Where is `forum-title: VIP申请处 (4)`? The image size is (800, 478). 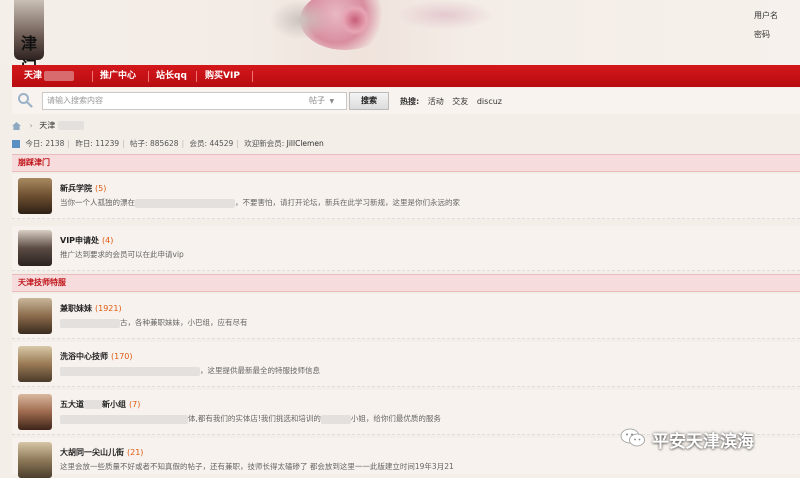
forum-title: VIP申请处 (4) is located at coordinates (86, 240).